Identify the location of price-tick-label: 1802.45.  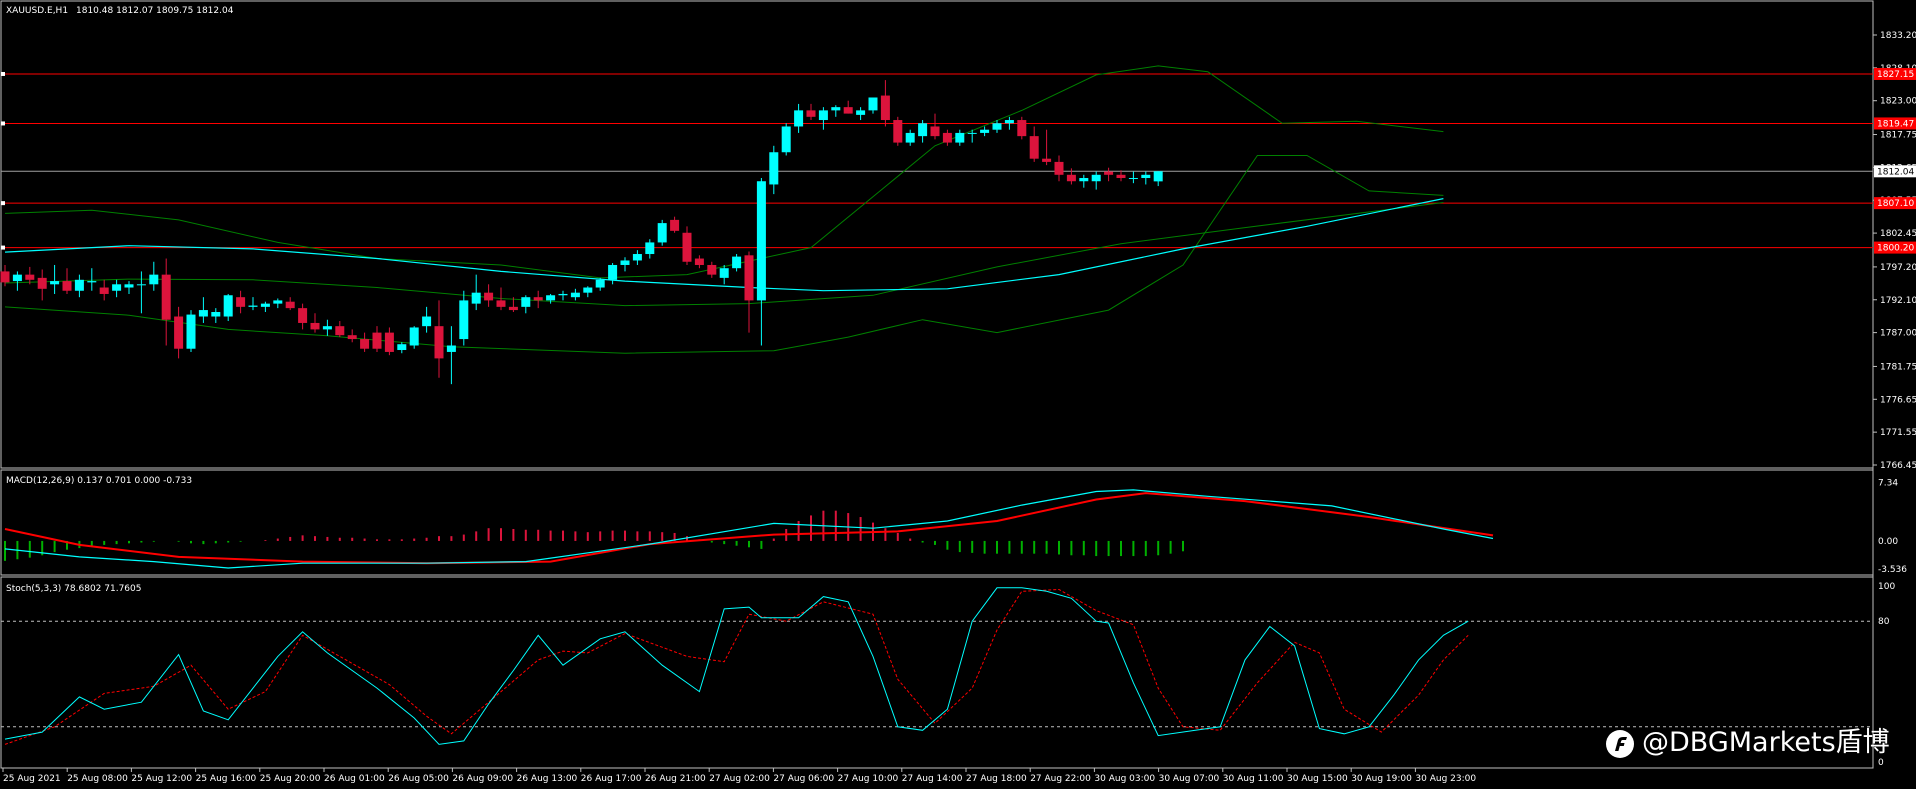
(1898, 234).